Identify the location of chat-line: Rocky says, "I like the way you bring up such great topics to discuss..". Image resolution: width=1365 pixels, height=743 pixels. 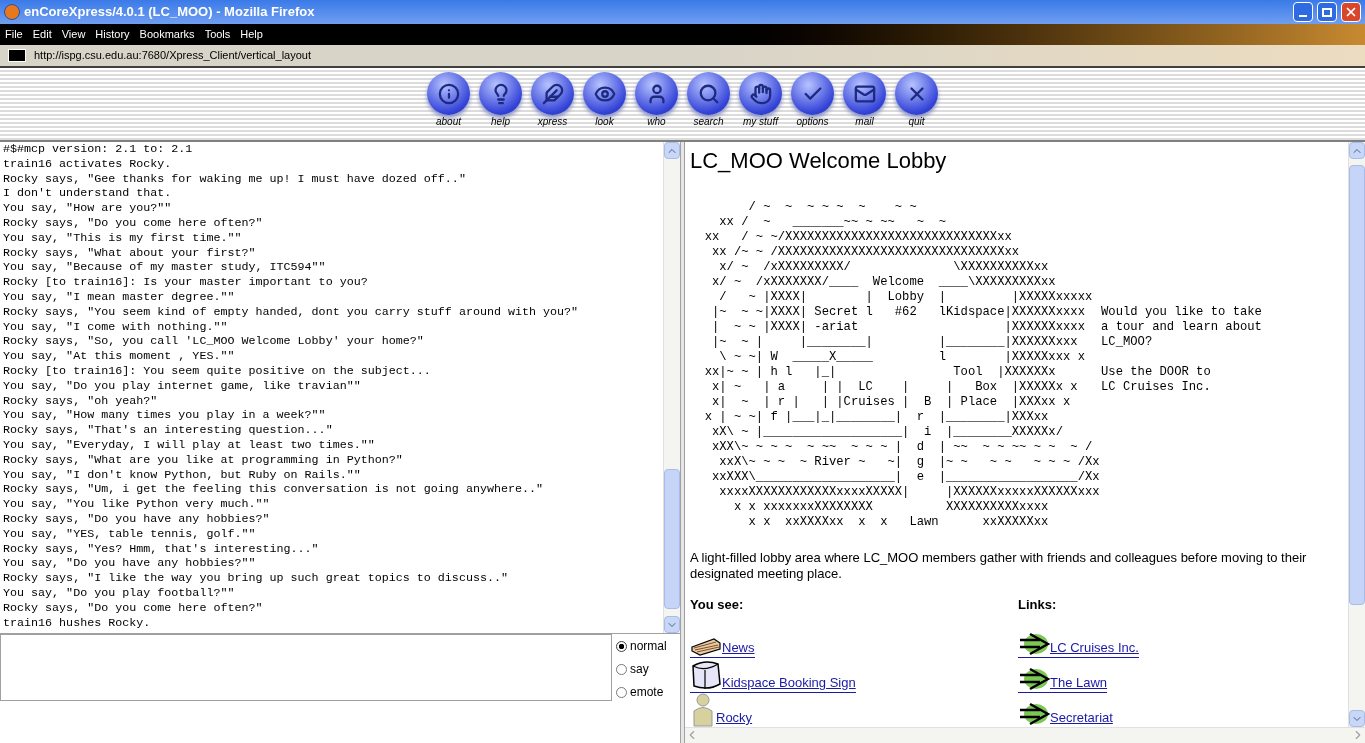
(256, 578).